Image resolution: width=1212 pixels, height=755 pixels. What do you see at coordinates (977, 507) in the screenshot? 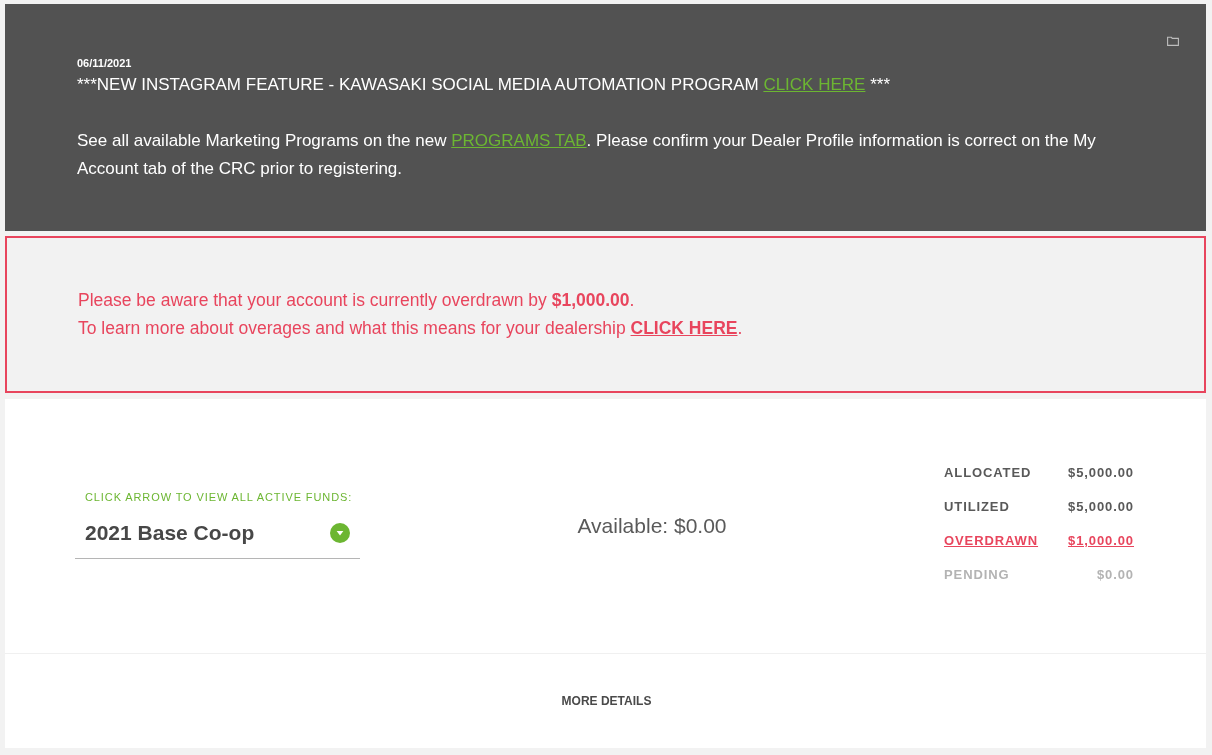
I see `summary-label: UTILIZED` at bounding box center [977, 507].